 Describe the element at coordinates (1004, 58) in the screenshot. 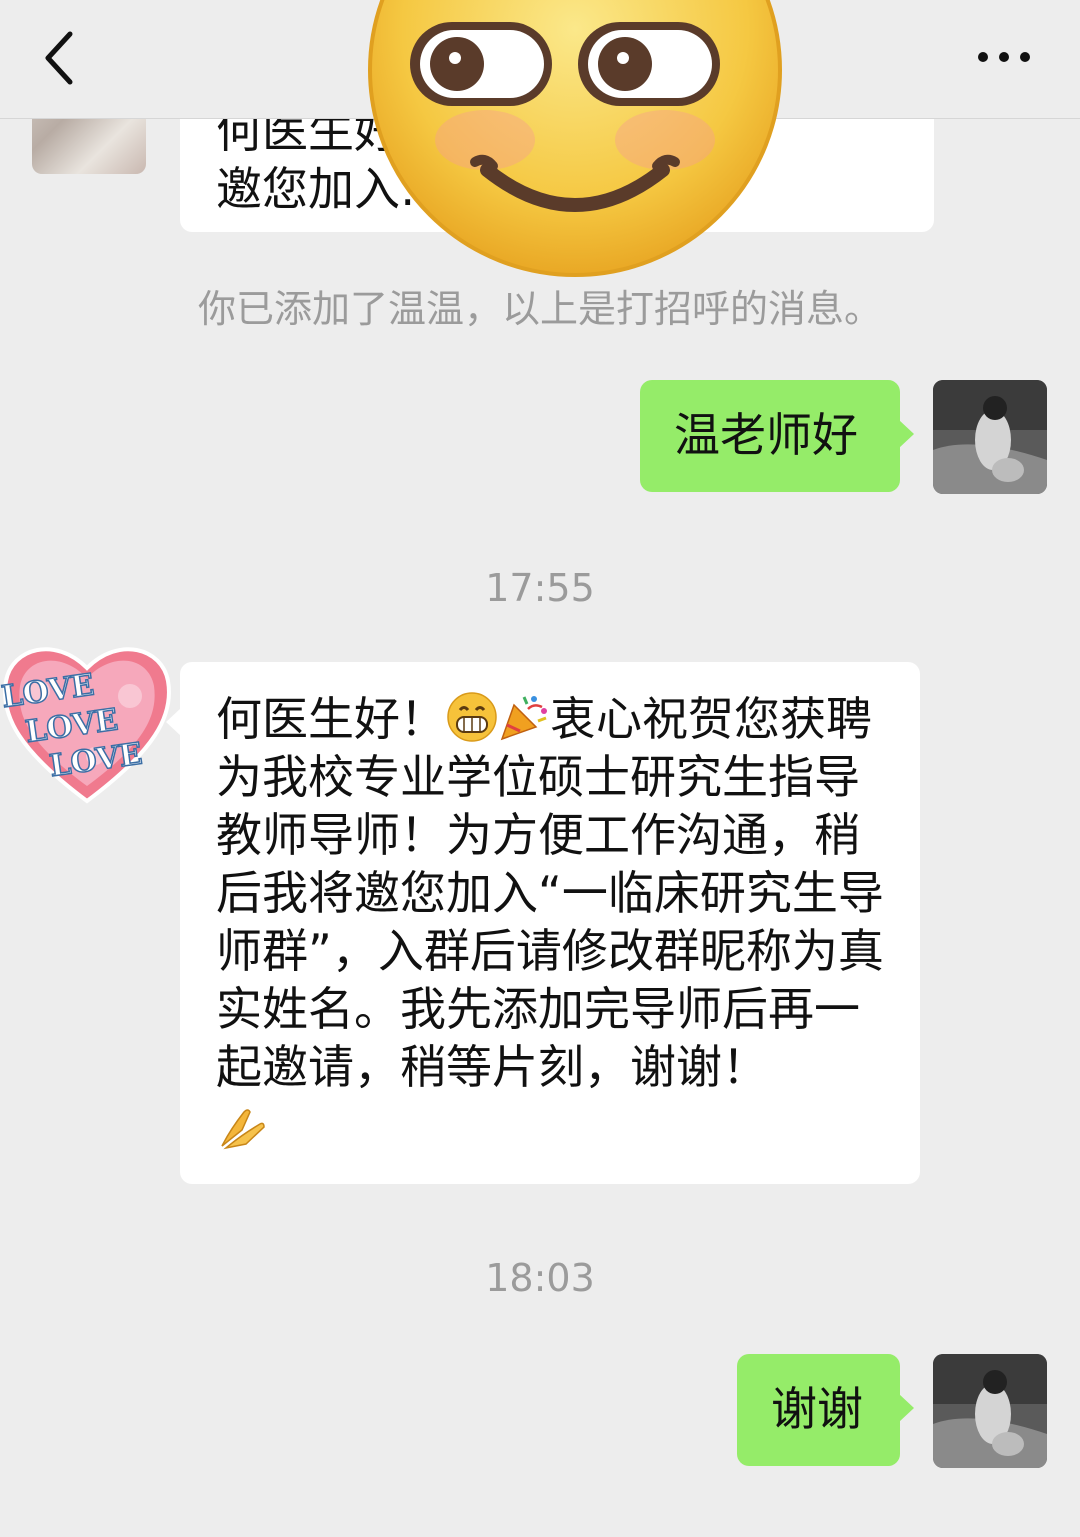

I see `more-dots-icon` at that location.